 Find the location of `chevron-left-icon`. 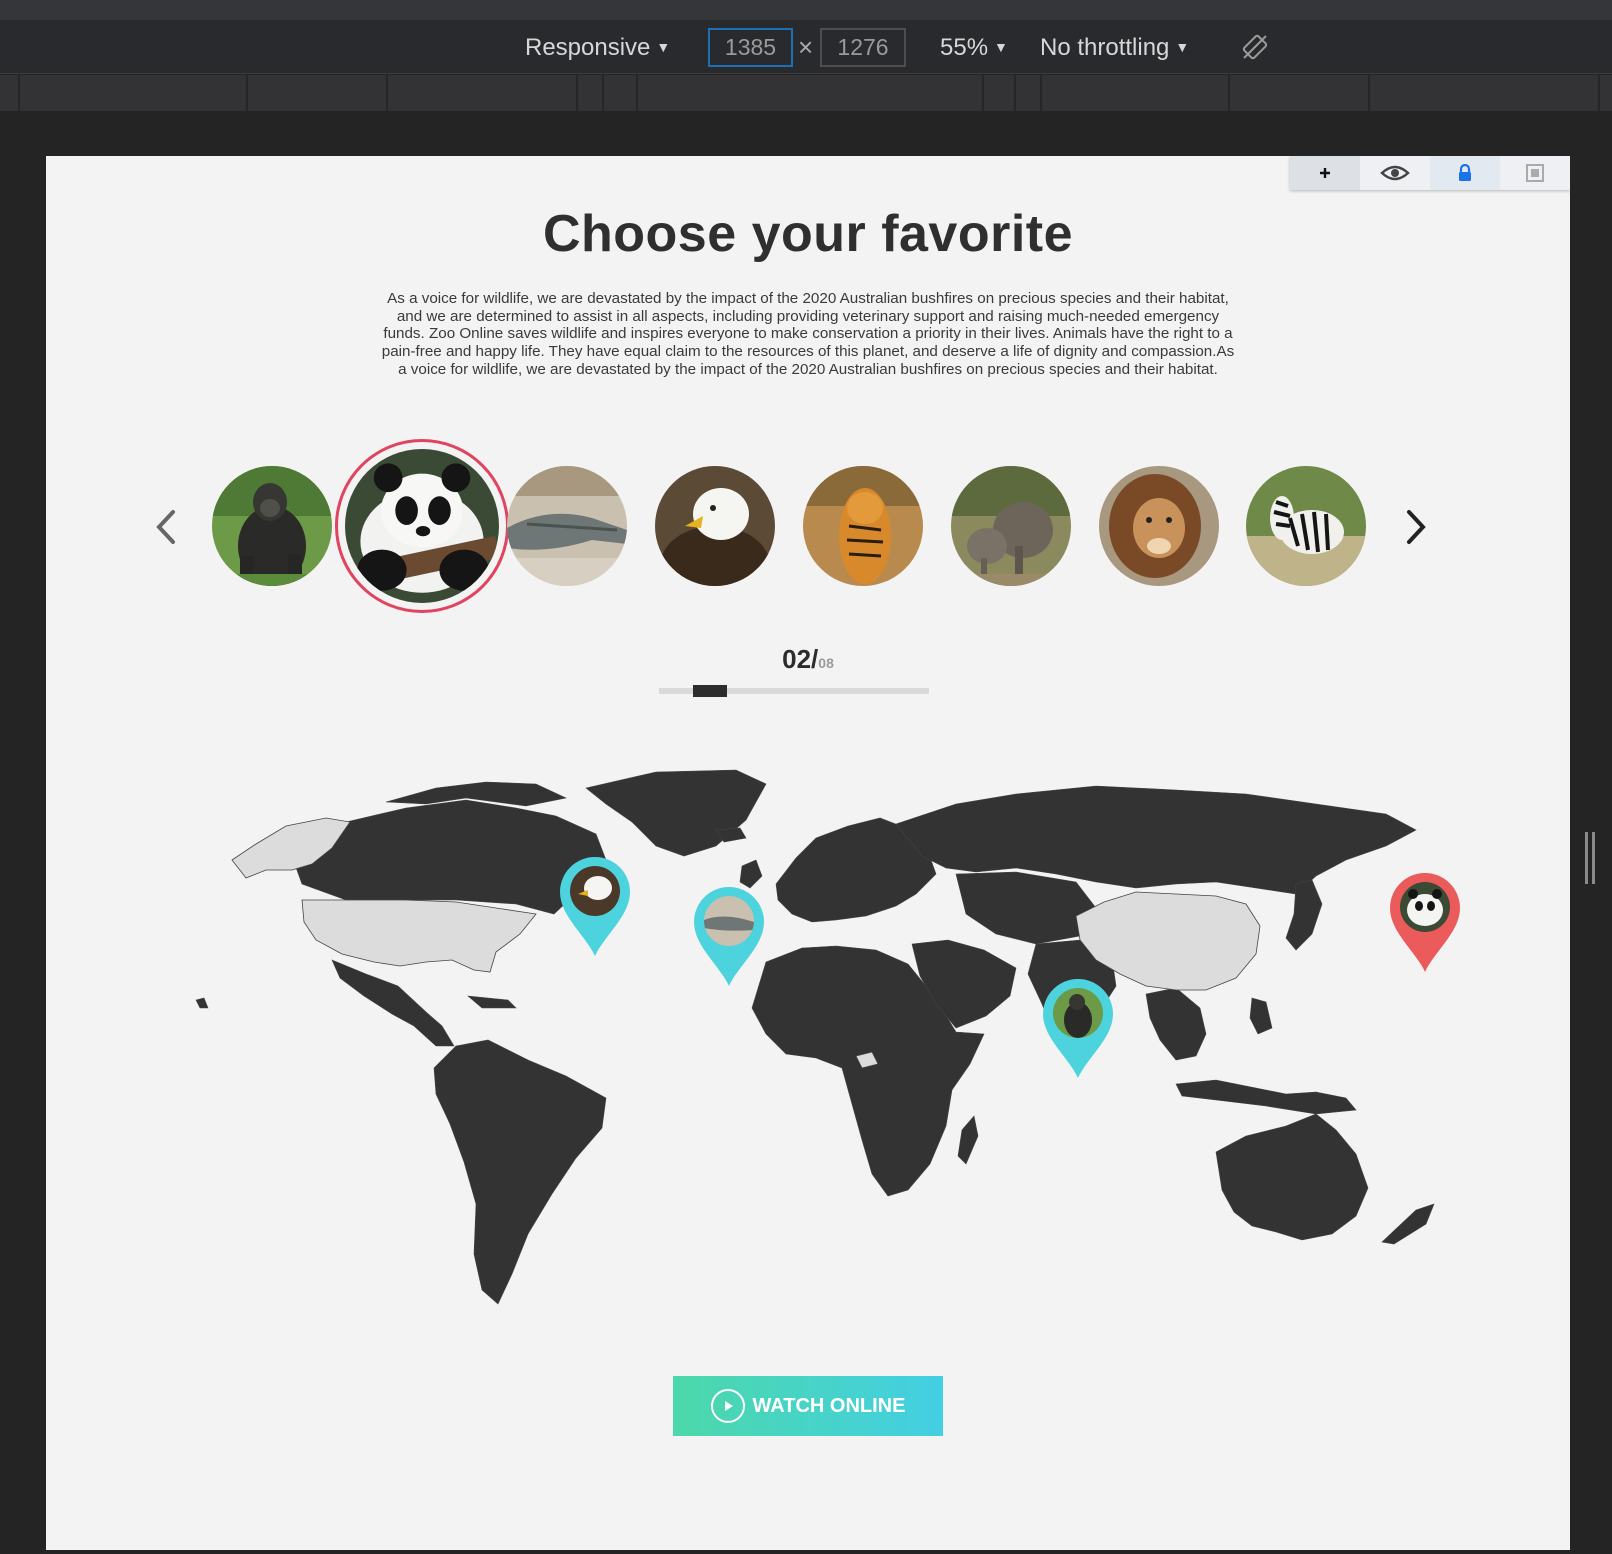

chevron-left-icon is located at coordinates (165, 527).